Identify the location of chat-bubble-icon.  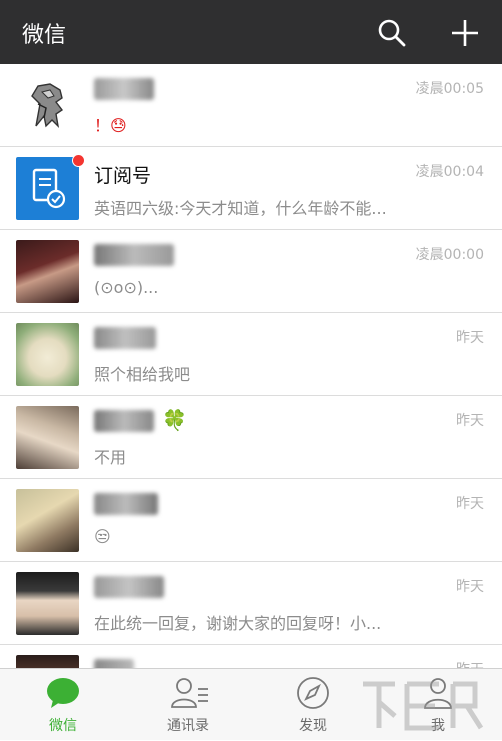
(63, 693).